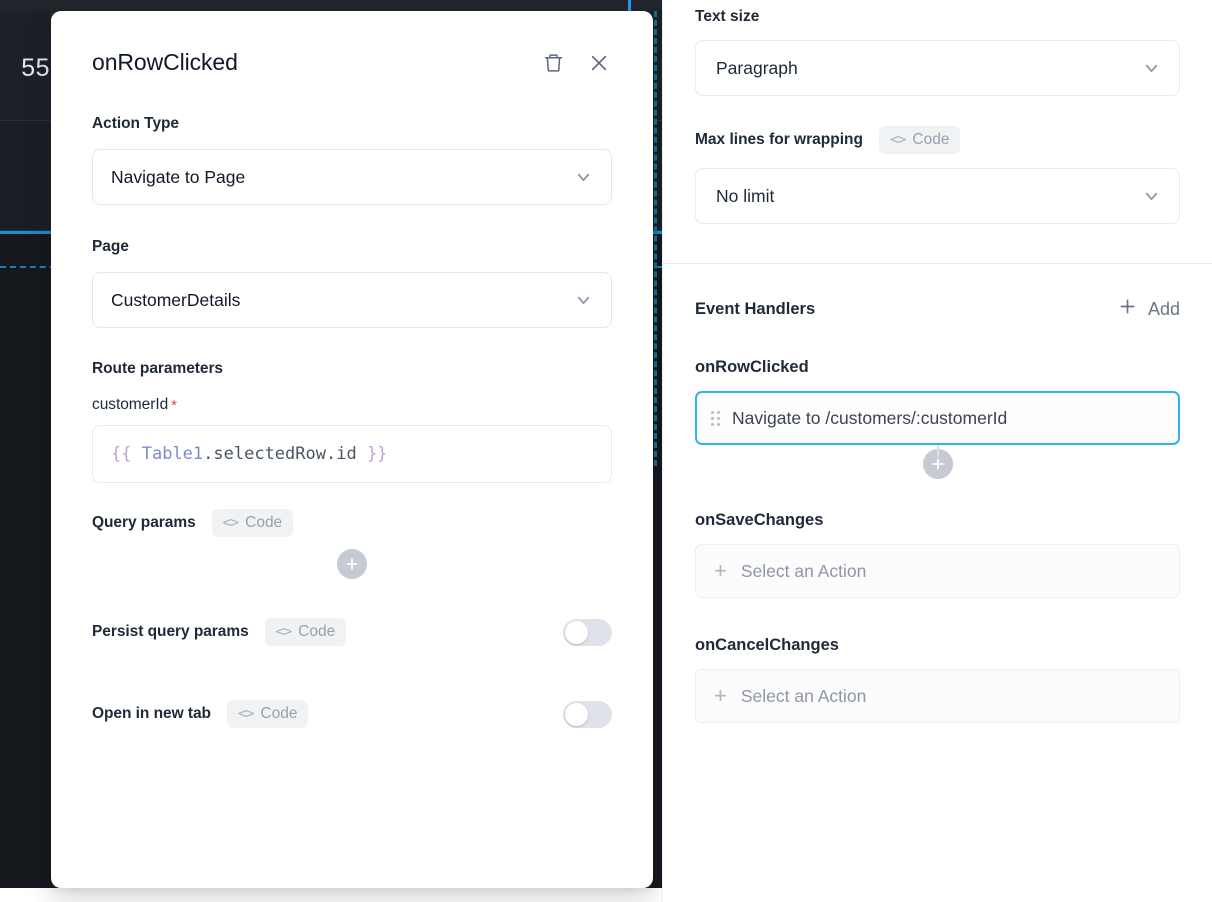  Describe the element at coordinates (1163, 308) in the screenshot. I see `add-event-handler-label: Add` at that location.